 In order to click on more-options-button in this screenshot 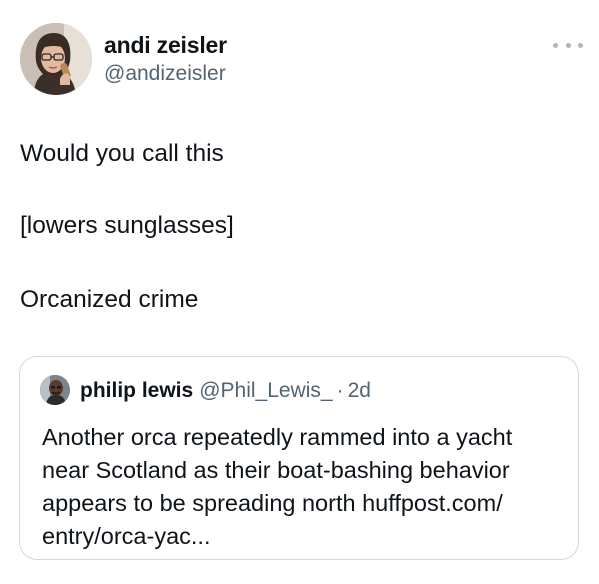, I will do `click(568, 45)`.